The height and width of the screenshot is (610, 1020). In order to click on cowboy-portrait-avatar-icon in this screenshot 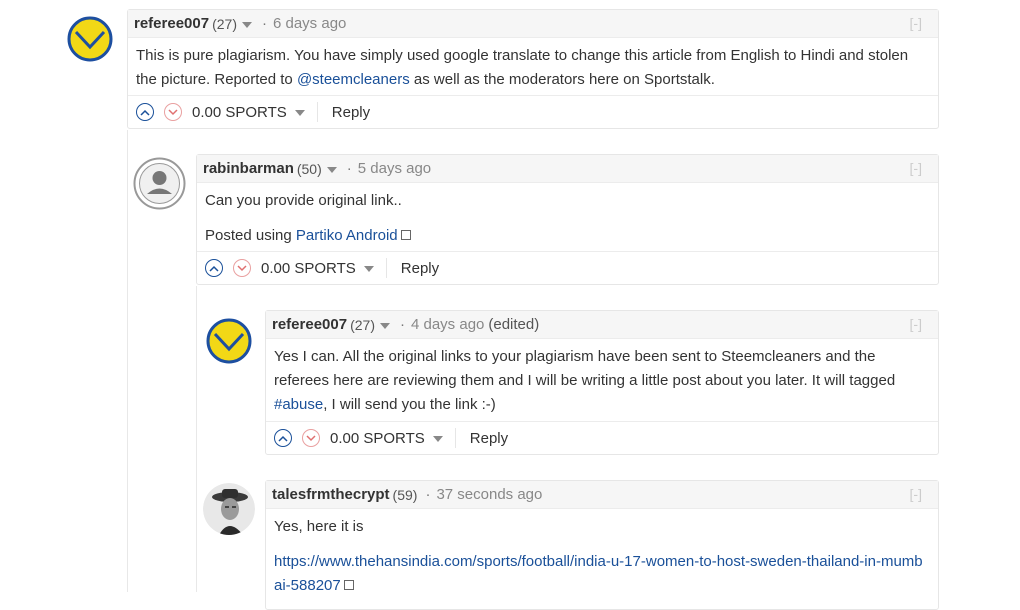, I will do `click(229, 509)`.